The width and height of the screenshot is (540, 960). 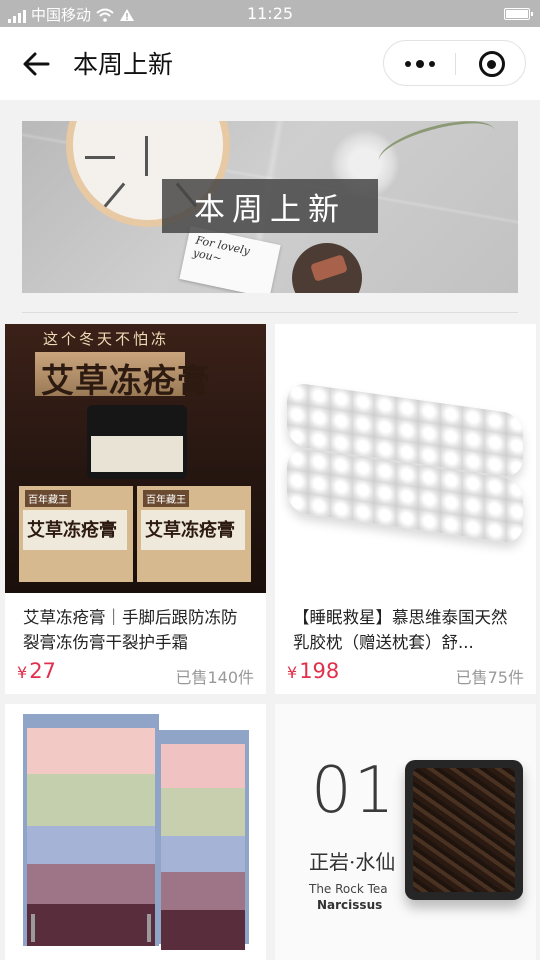 What do you see at coordinates (270, 209) in the screenshot?
I see `banner-title: 本周上新` at bounding box center [270, 209].